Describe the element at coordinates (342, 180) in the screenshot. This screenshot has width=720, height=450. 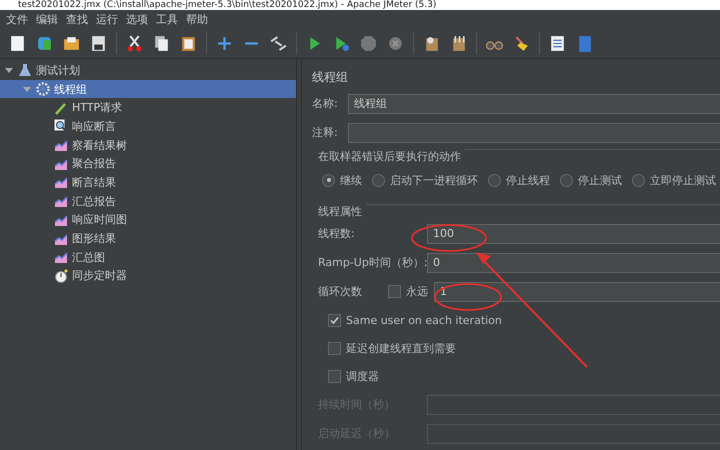
I see `radio-option: 继续` at that location.